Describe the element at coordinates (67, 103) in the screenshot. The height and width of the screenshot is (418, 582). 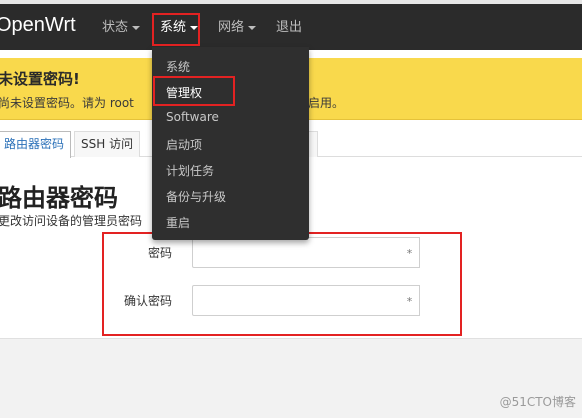
I see `alert-text: 尚未设置密码。请为 root` at that location.